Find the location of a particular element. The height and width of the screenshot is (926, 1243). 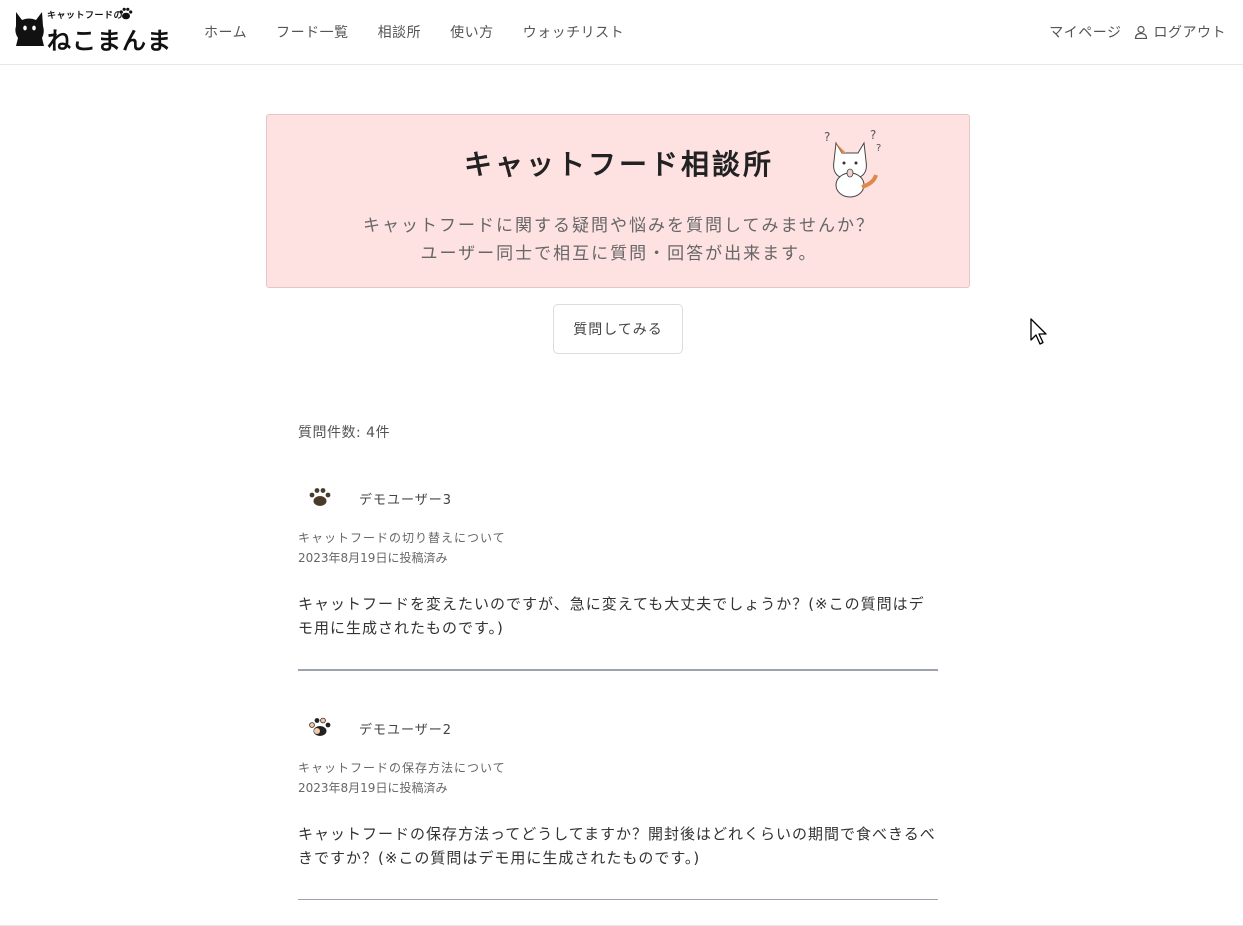

mypage-link: マイページ is located at coordinates (1085, 32).